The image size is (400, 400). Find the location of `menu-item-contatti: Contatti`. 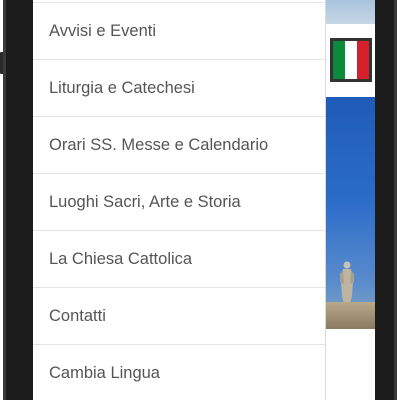

menu-item-contatti: Contatti is located at coordinates (179, 316).